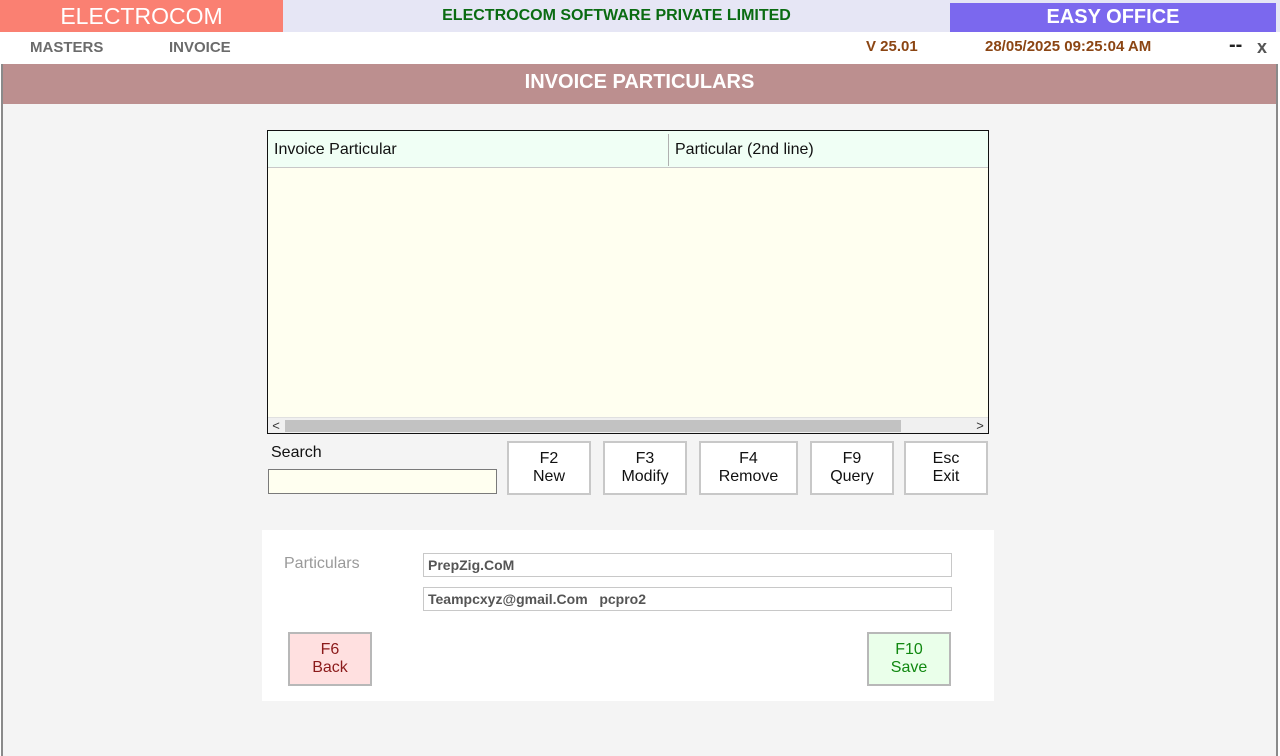  Describe the element at coordinates (296, 452) in the screenshot. I see `search-label: Search` at that location.